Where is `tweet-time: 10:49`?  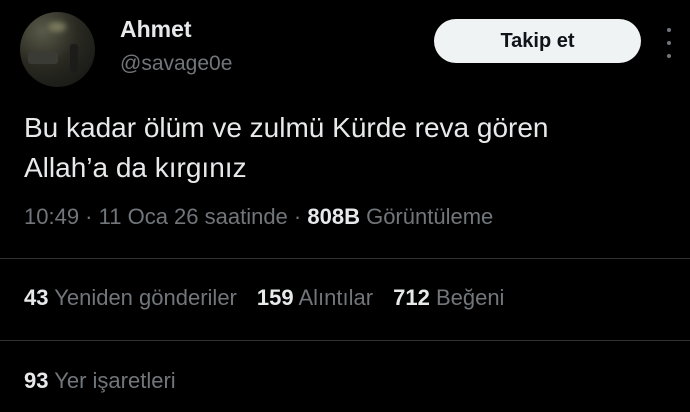 tweet-time: 10:49 is located at coordinates (51, 216).